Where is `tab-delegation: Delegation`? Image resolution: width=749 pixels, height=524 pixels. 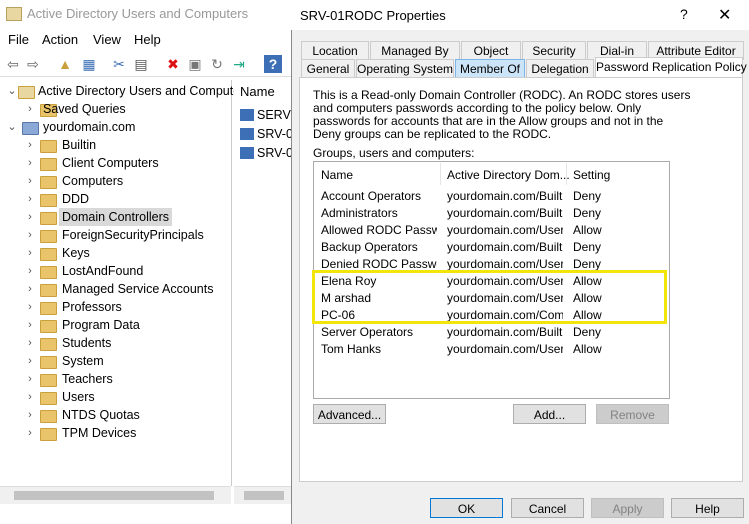
tab-delegation: Delegation is located at coordinates (560, 68).